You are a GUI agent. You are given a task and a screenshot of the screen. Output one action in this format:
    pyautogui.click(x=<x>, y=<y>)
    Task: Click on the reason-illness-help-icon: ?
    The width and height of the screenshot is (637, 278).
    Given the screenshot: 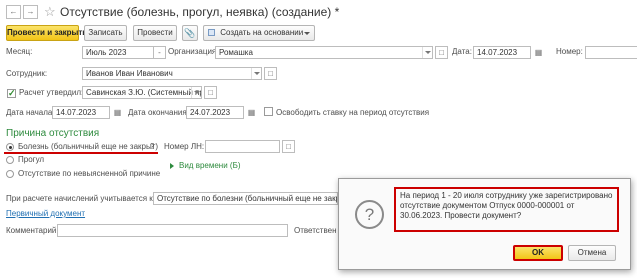 What is the action you would take?
    pyautogui.click(x=152, y=147)
    